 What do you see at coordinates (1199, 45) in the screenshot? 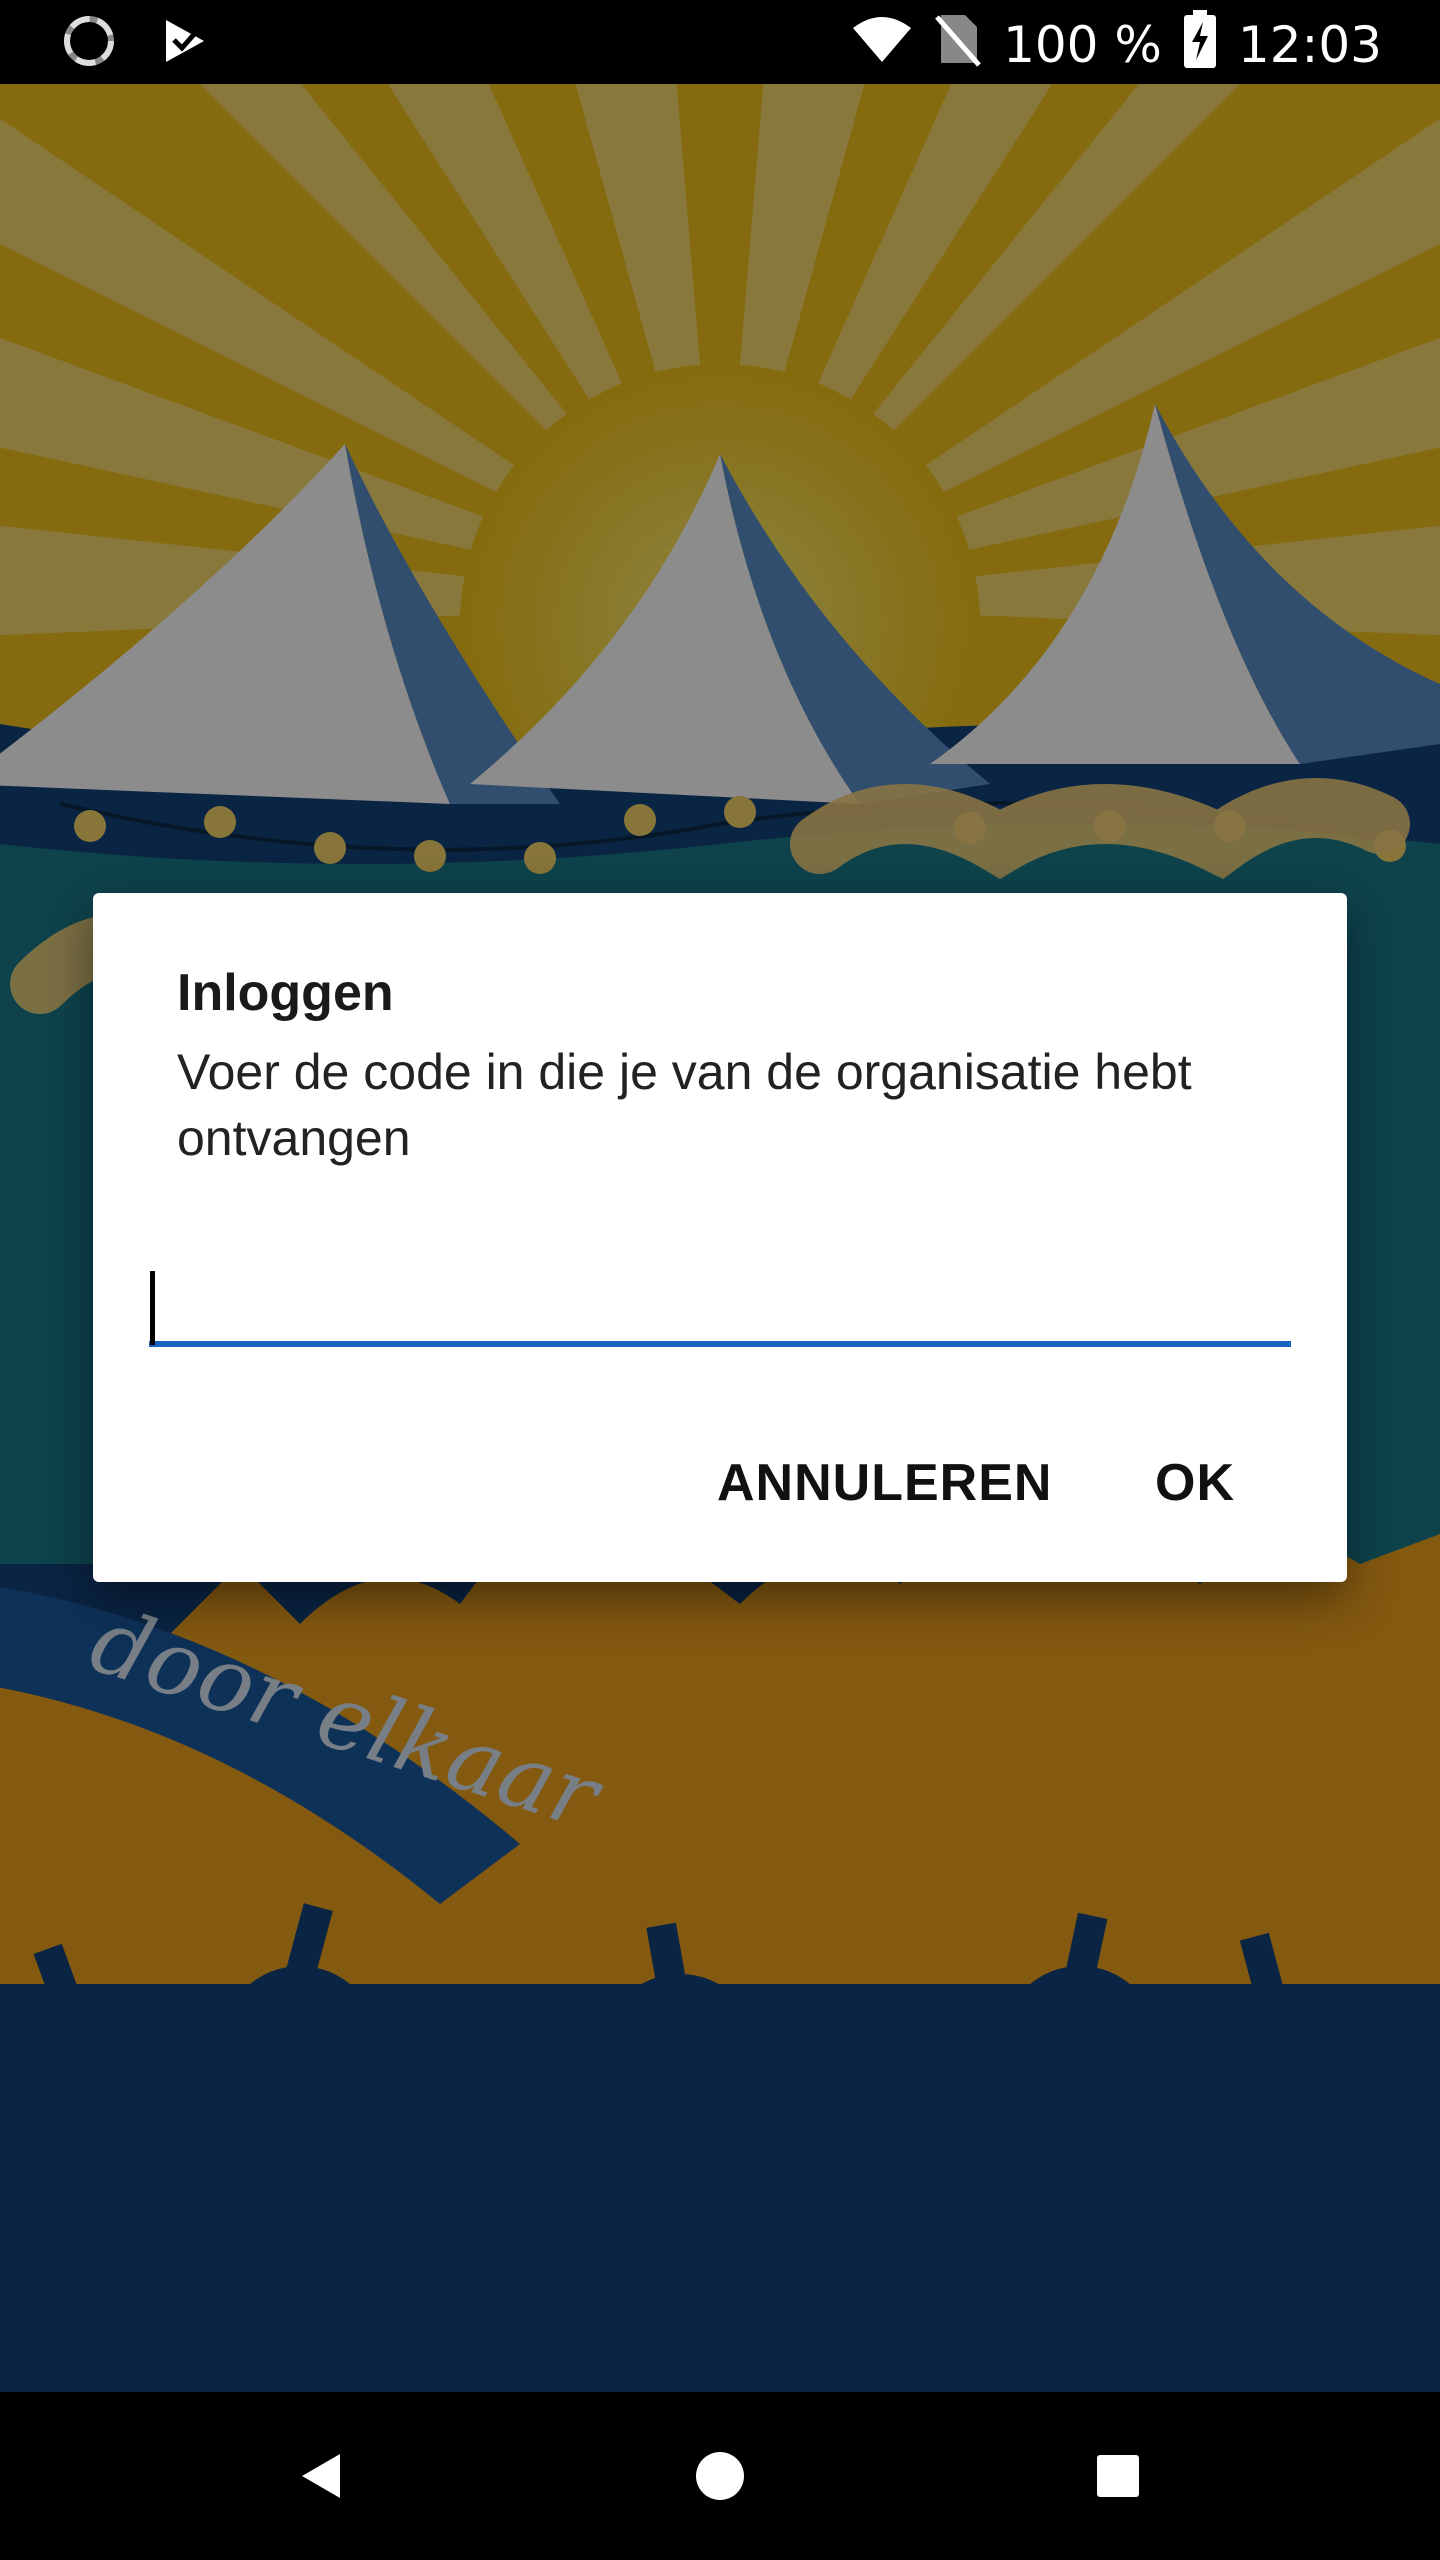
I see `battery-charging-icon` at bounding box center [1199, 45].